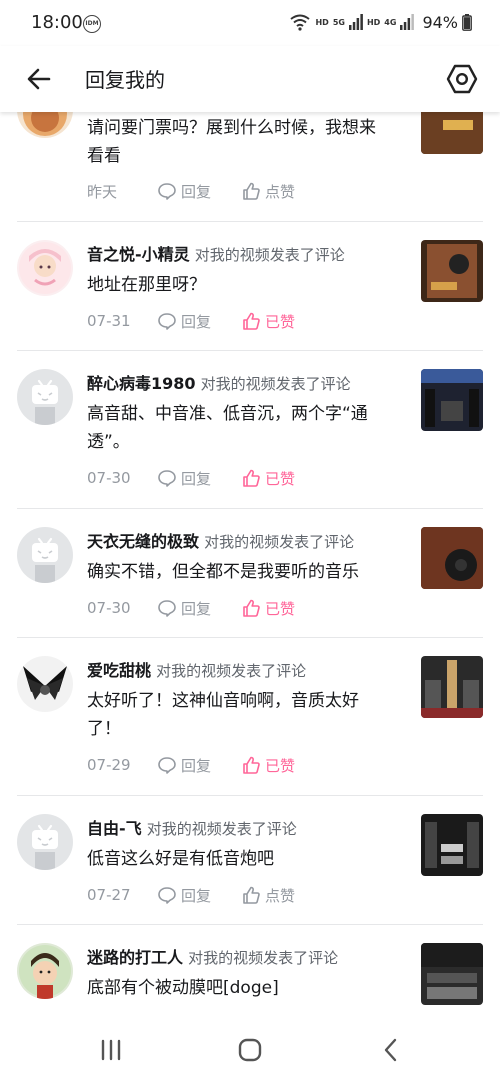  What do you see at coordinates (143, 541) in the screenshot?
I see `user-name: 天衣无缝的极致` at bounding box center [143, 541].